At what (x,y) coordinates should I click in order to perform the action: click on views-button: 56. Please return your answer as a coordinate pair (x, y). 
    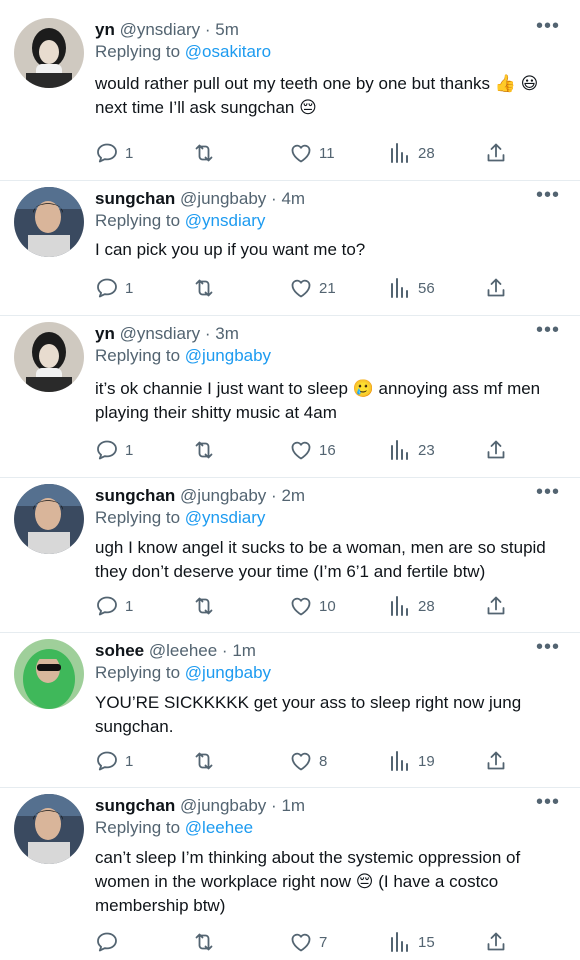
    Looking at the image, I should click on (411, 288).